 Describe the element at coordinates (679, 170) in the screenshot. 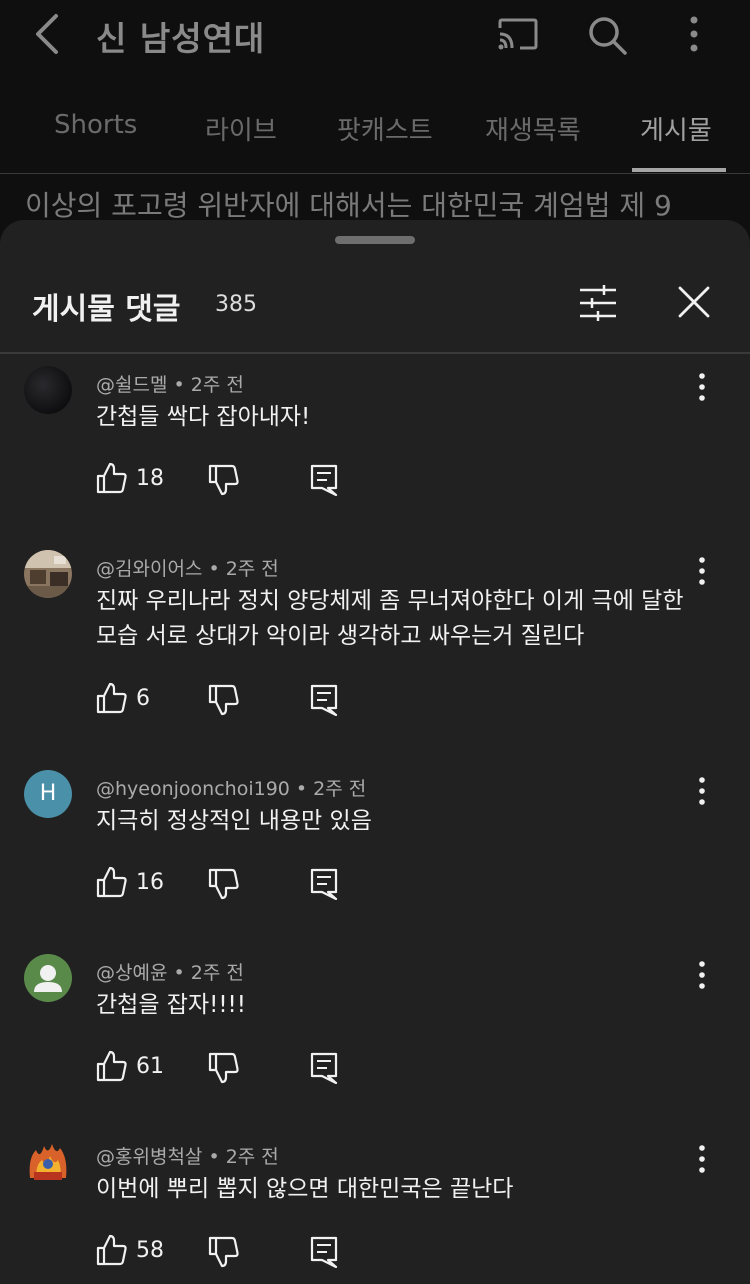

I see `active-tab-indicator` at that location.